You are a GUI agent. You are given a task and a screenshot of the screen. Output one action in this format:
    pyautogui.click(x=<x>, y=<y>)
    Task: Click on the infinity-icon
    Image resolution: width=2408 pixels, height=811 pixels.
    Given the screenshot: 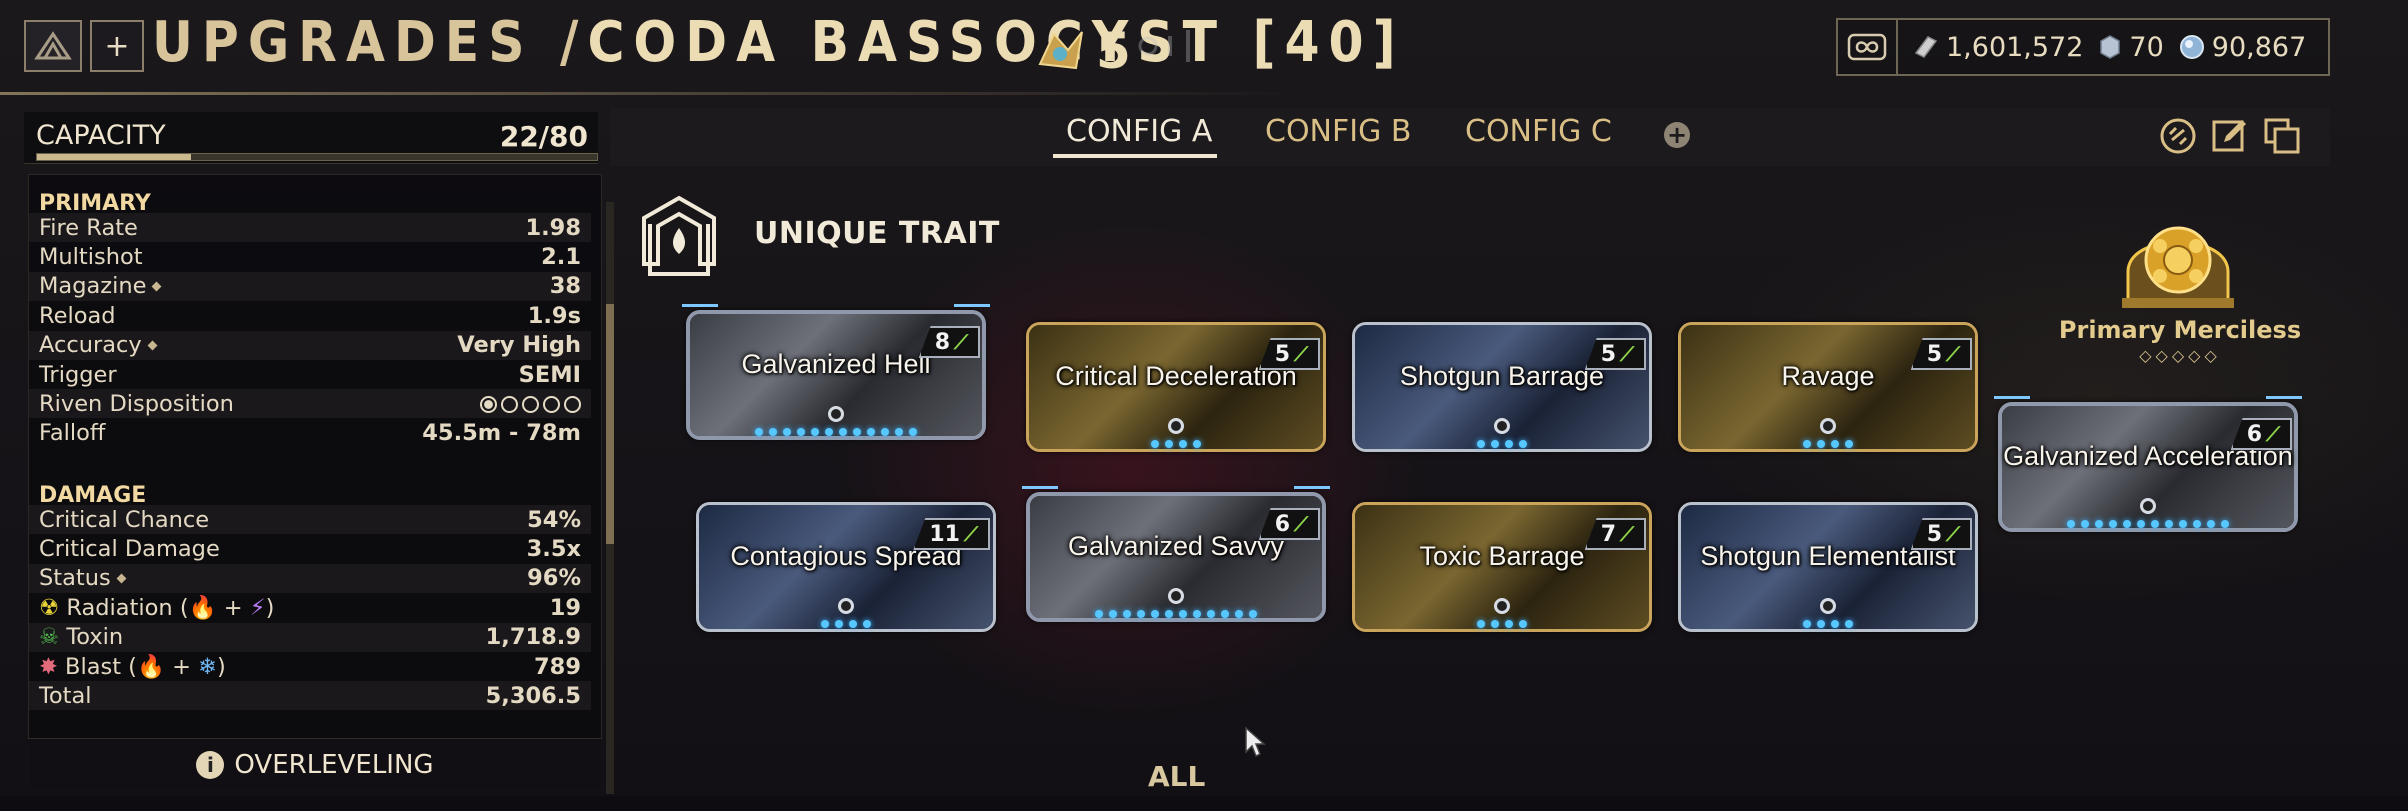 What is the action you would take?
    pyautogui.click(x=1867, y=47)
    